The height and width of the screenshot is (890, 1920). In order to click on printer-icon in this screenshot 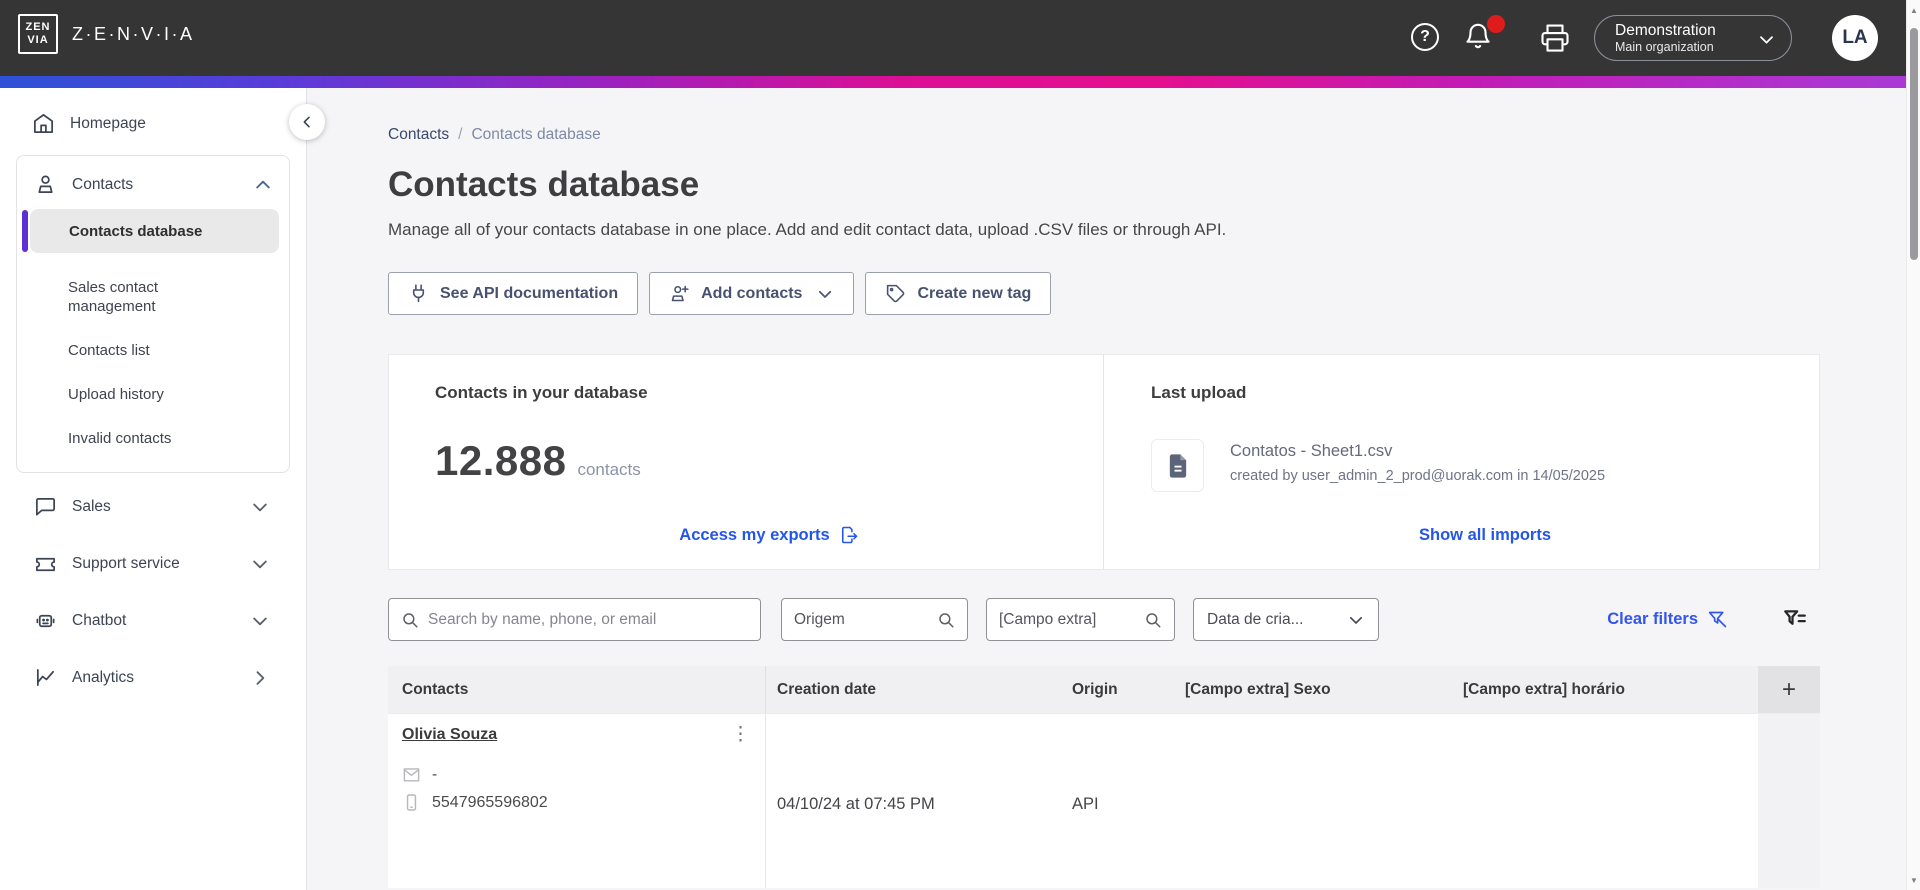, I will do `click(1555, 38)`.